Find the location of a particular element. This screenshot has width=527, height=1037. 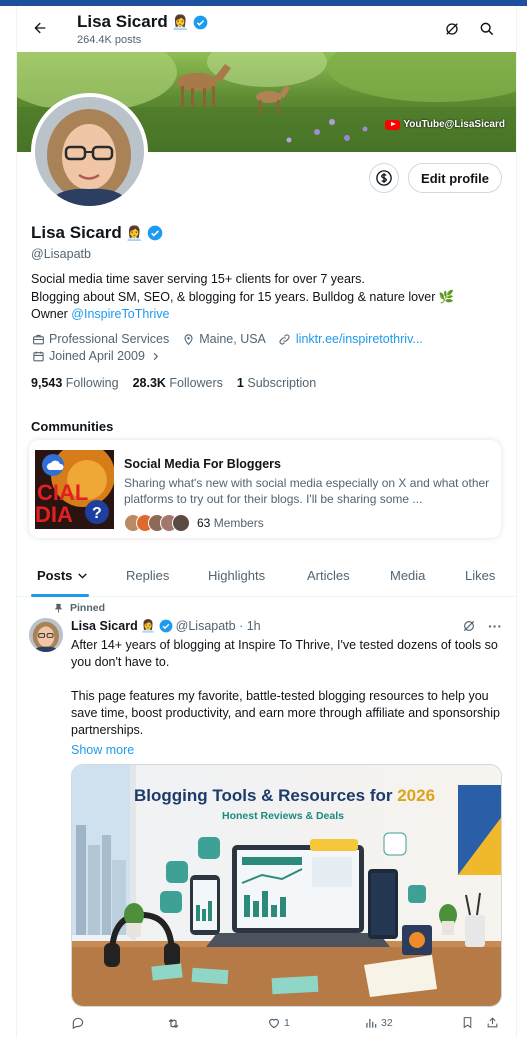

media-title: Blogging Tools & Resources for 2026 is located at coordinates (285, 795).